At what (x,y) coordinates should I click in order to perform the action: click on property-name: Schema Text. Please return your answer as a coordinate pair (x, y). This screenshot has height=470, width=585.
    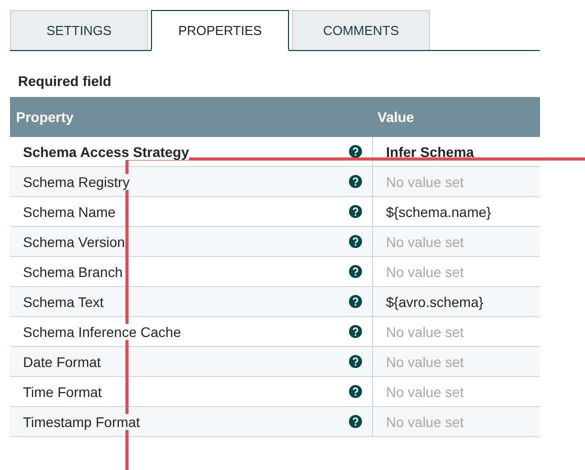
    Looking at the image, I should click on (63, 302).